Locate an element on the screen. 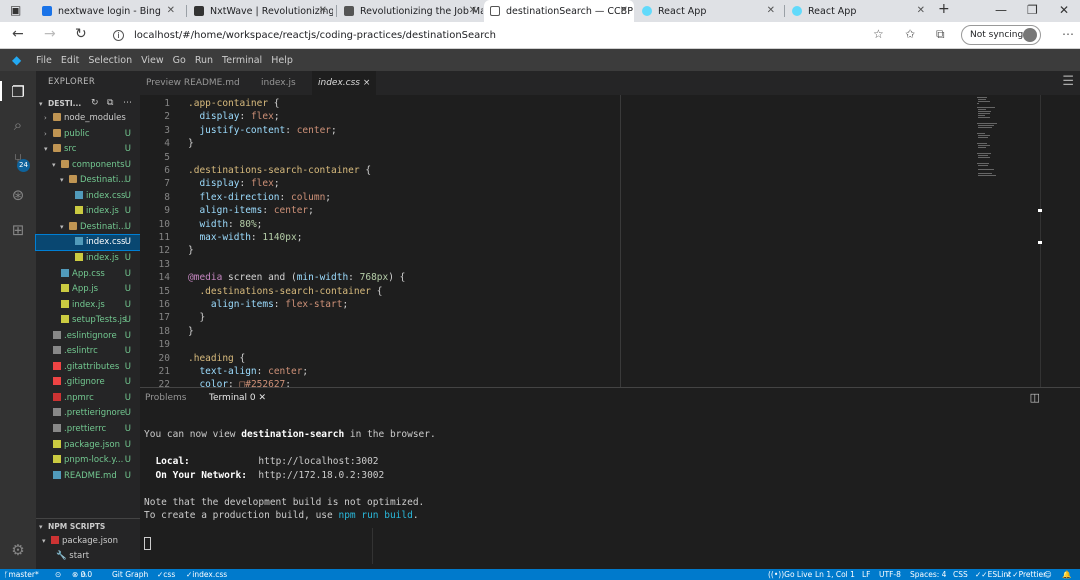 This screenshot has height=580, width=1080. tree-folder: ▾ src U is located at coordinates (88, 149).